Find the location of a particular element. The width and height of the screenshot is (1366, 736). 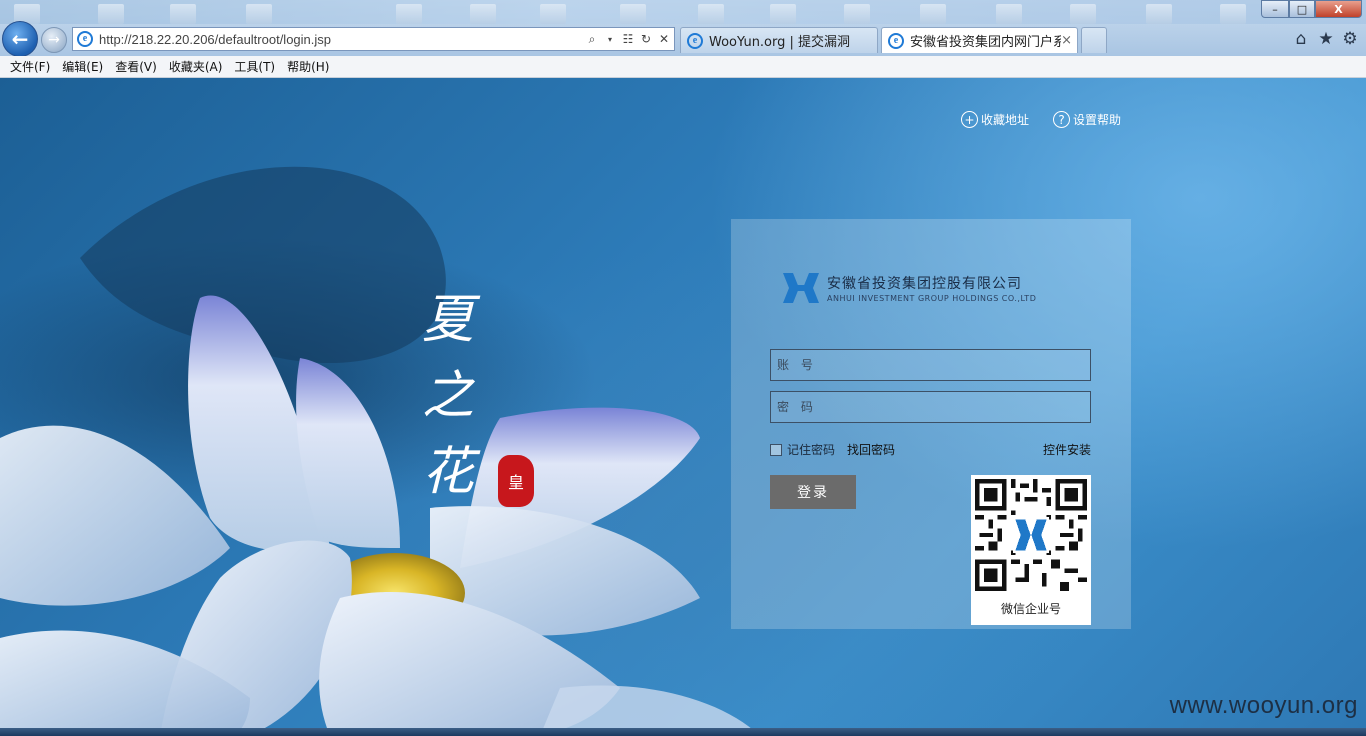

close-window-button: X is located at coordinates (1338, 9).